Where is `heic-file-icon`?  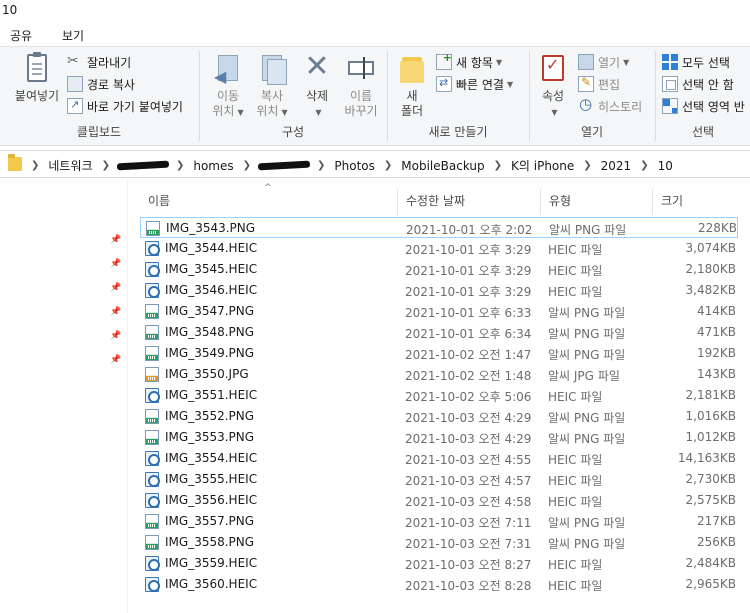
heic-file-icon is located at coordinates (152, 500).